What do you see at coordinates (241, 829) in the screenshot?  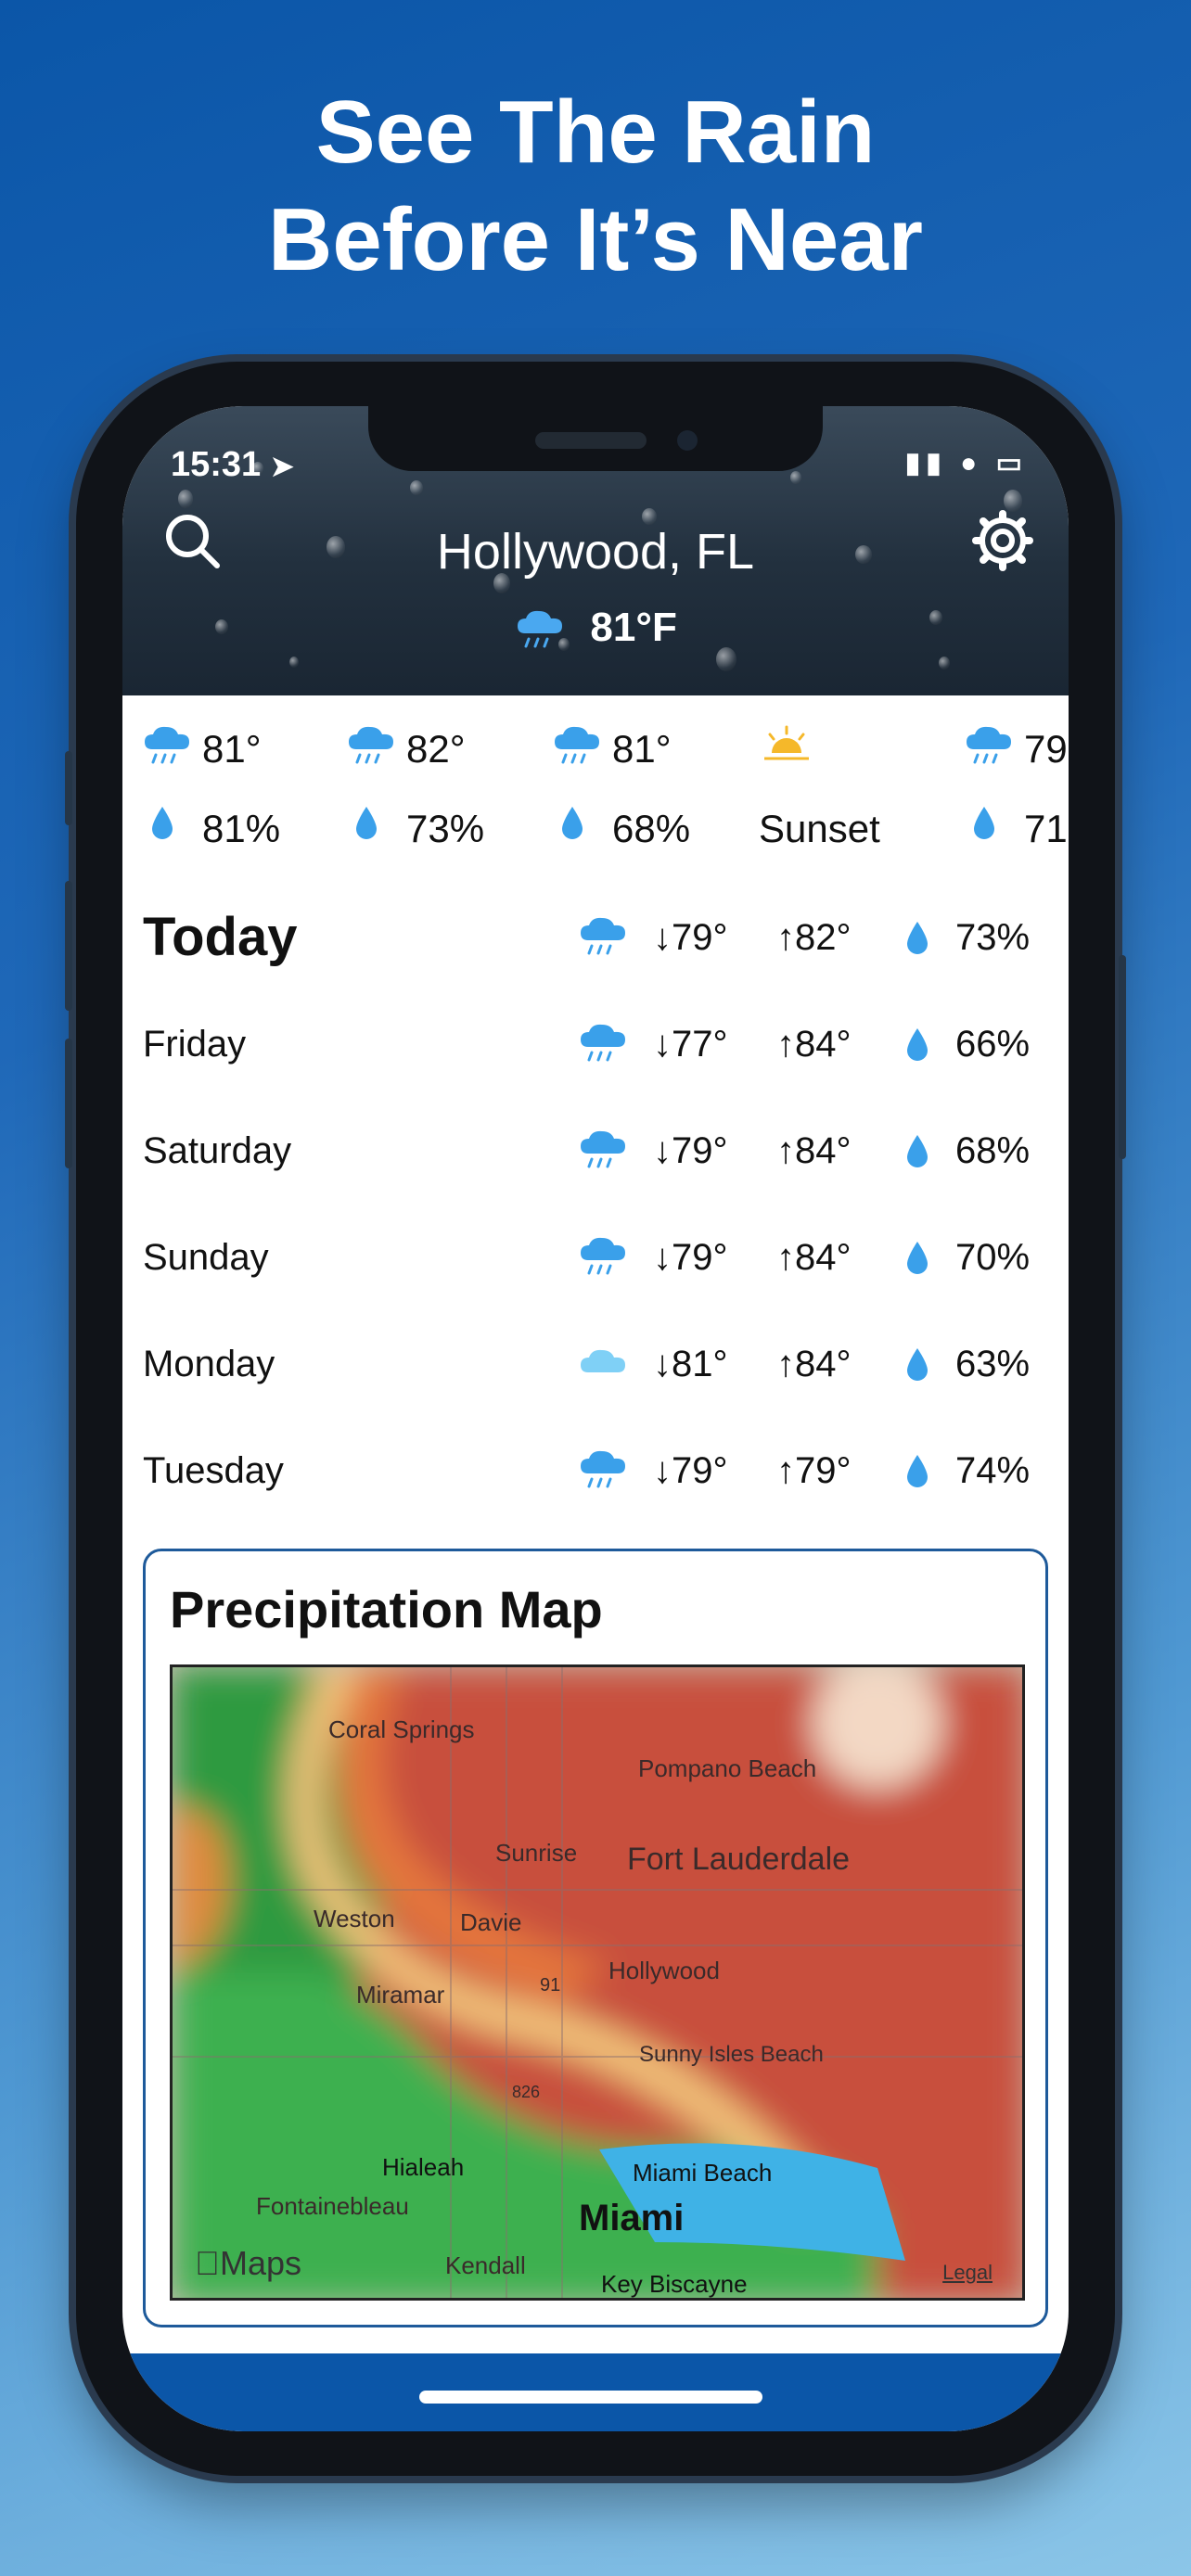 I see `hourly-precip: 81%` at bounding box center [241, 829].